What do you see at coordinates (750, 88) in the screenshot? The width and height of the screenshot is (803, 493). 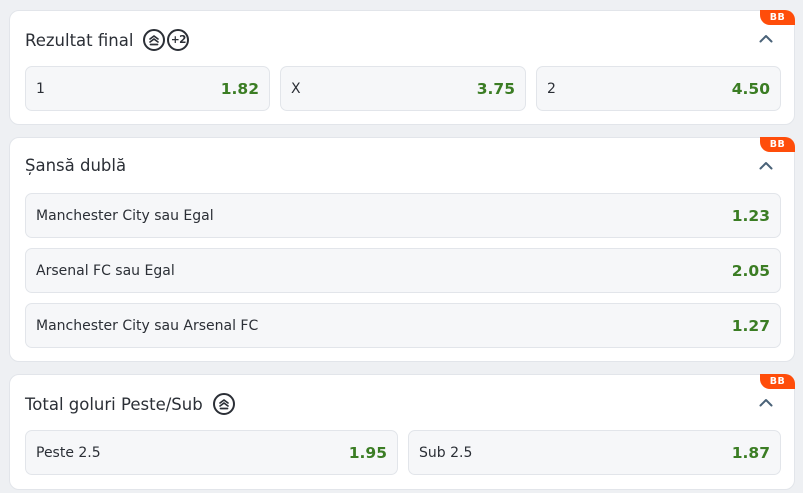 I see `odd-value: 4.50` at bounding box center [750, 88].